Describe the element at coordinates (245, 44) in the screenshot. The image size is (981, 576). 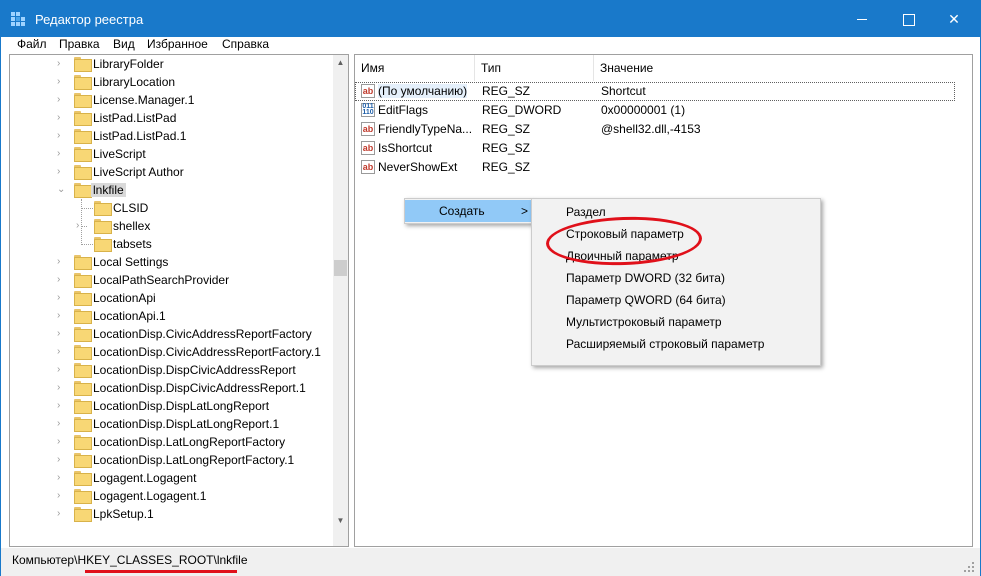
I see `menu-help: Справка` at that location.